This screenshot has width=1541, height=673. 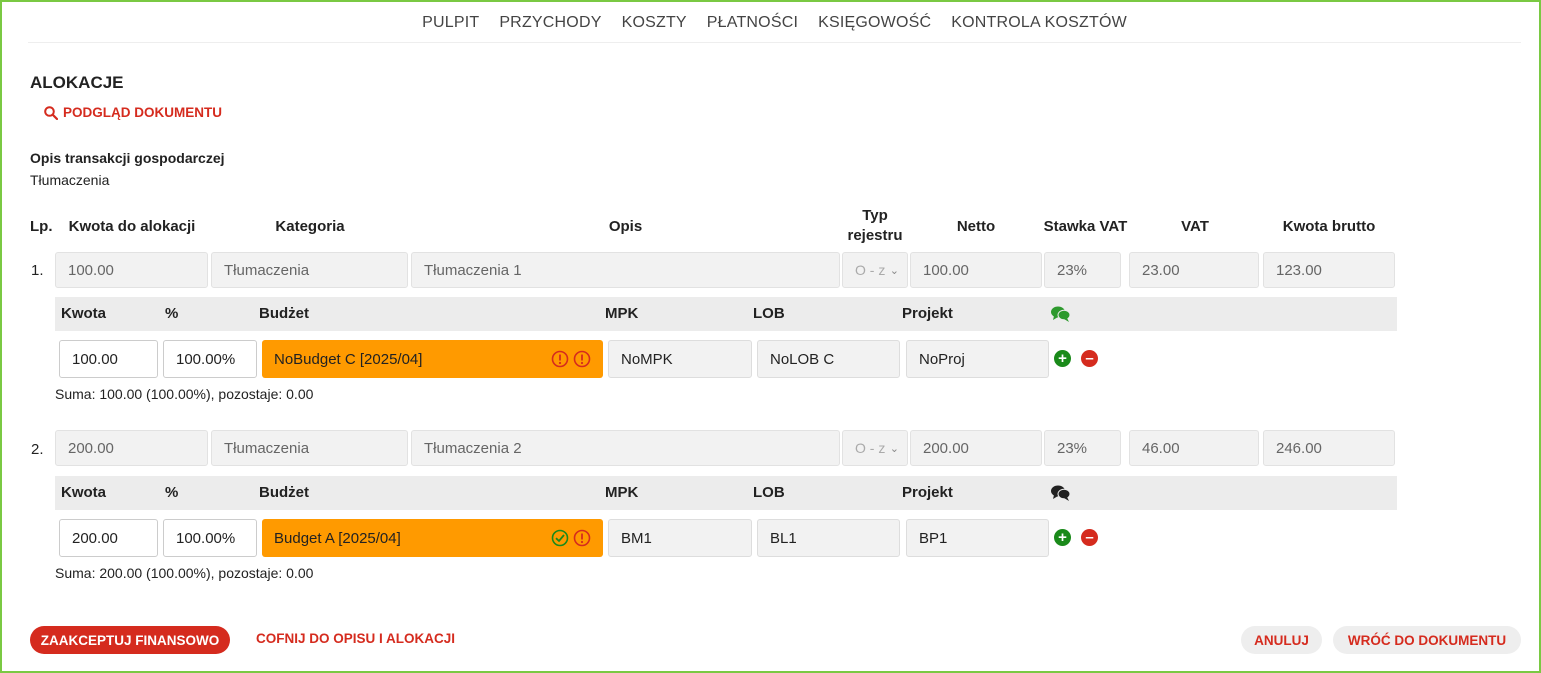 What do you see at coordinates (874, 28) in the screenshot?
I see `nav-item-ksiegowosc: KSIĘGOWOŚĆ` at bounding box center [874, 28].